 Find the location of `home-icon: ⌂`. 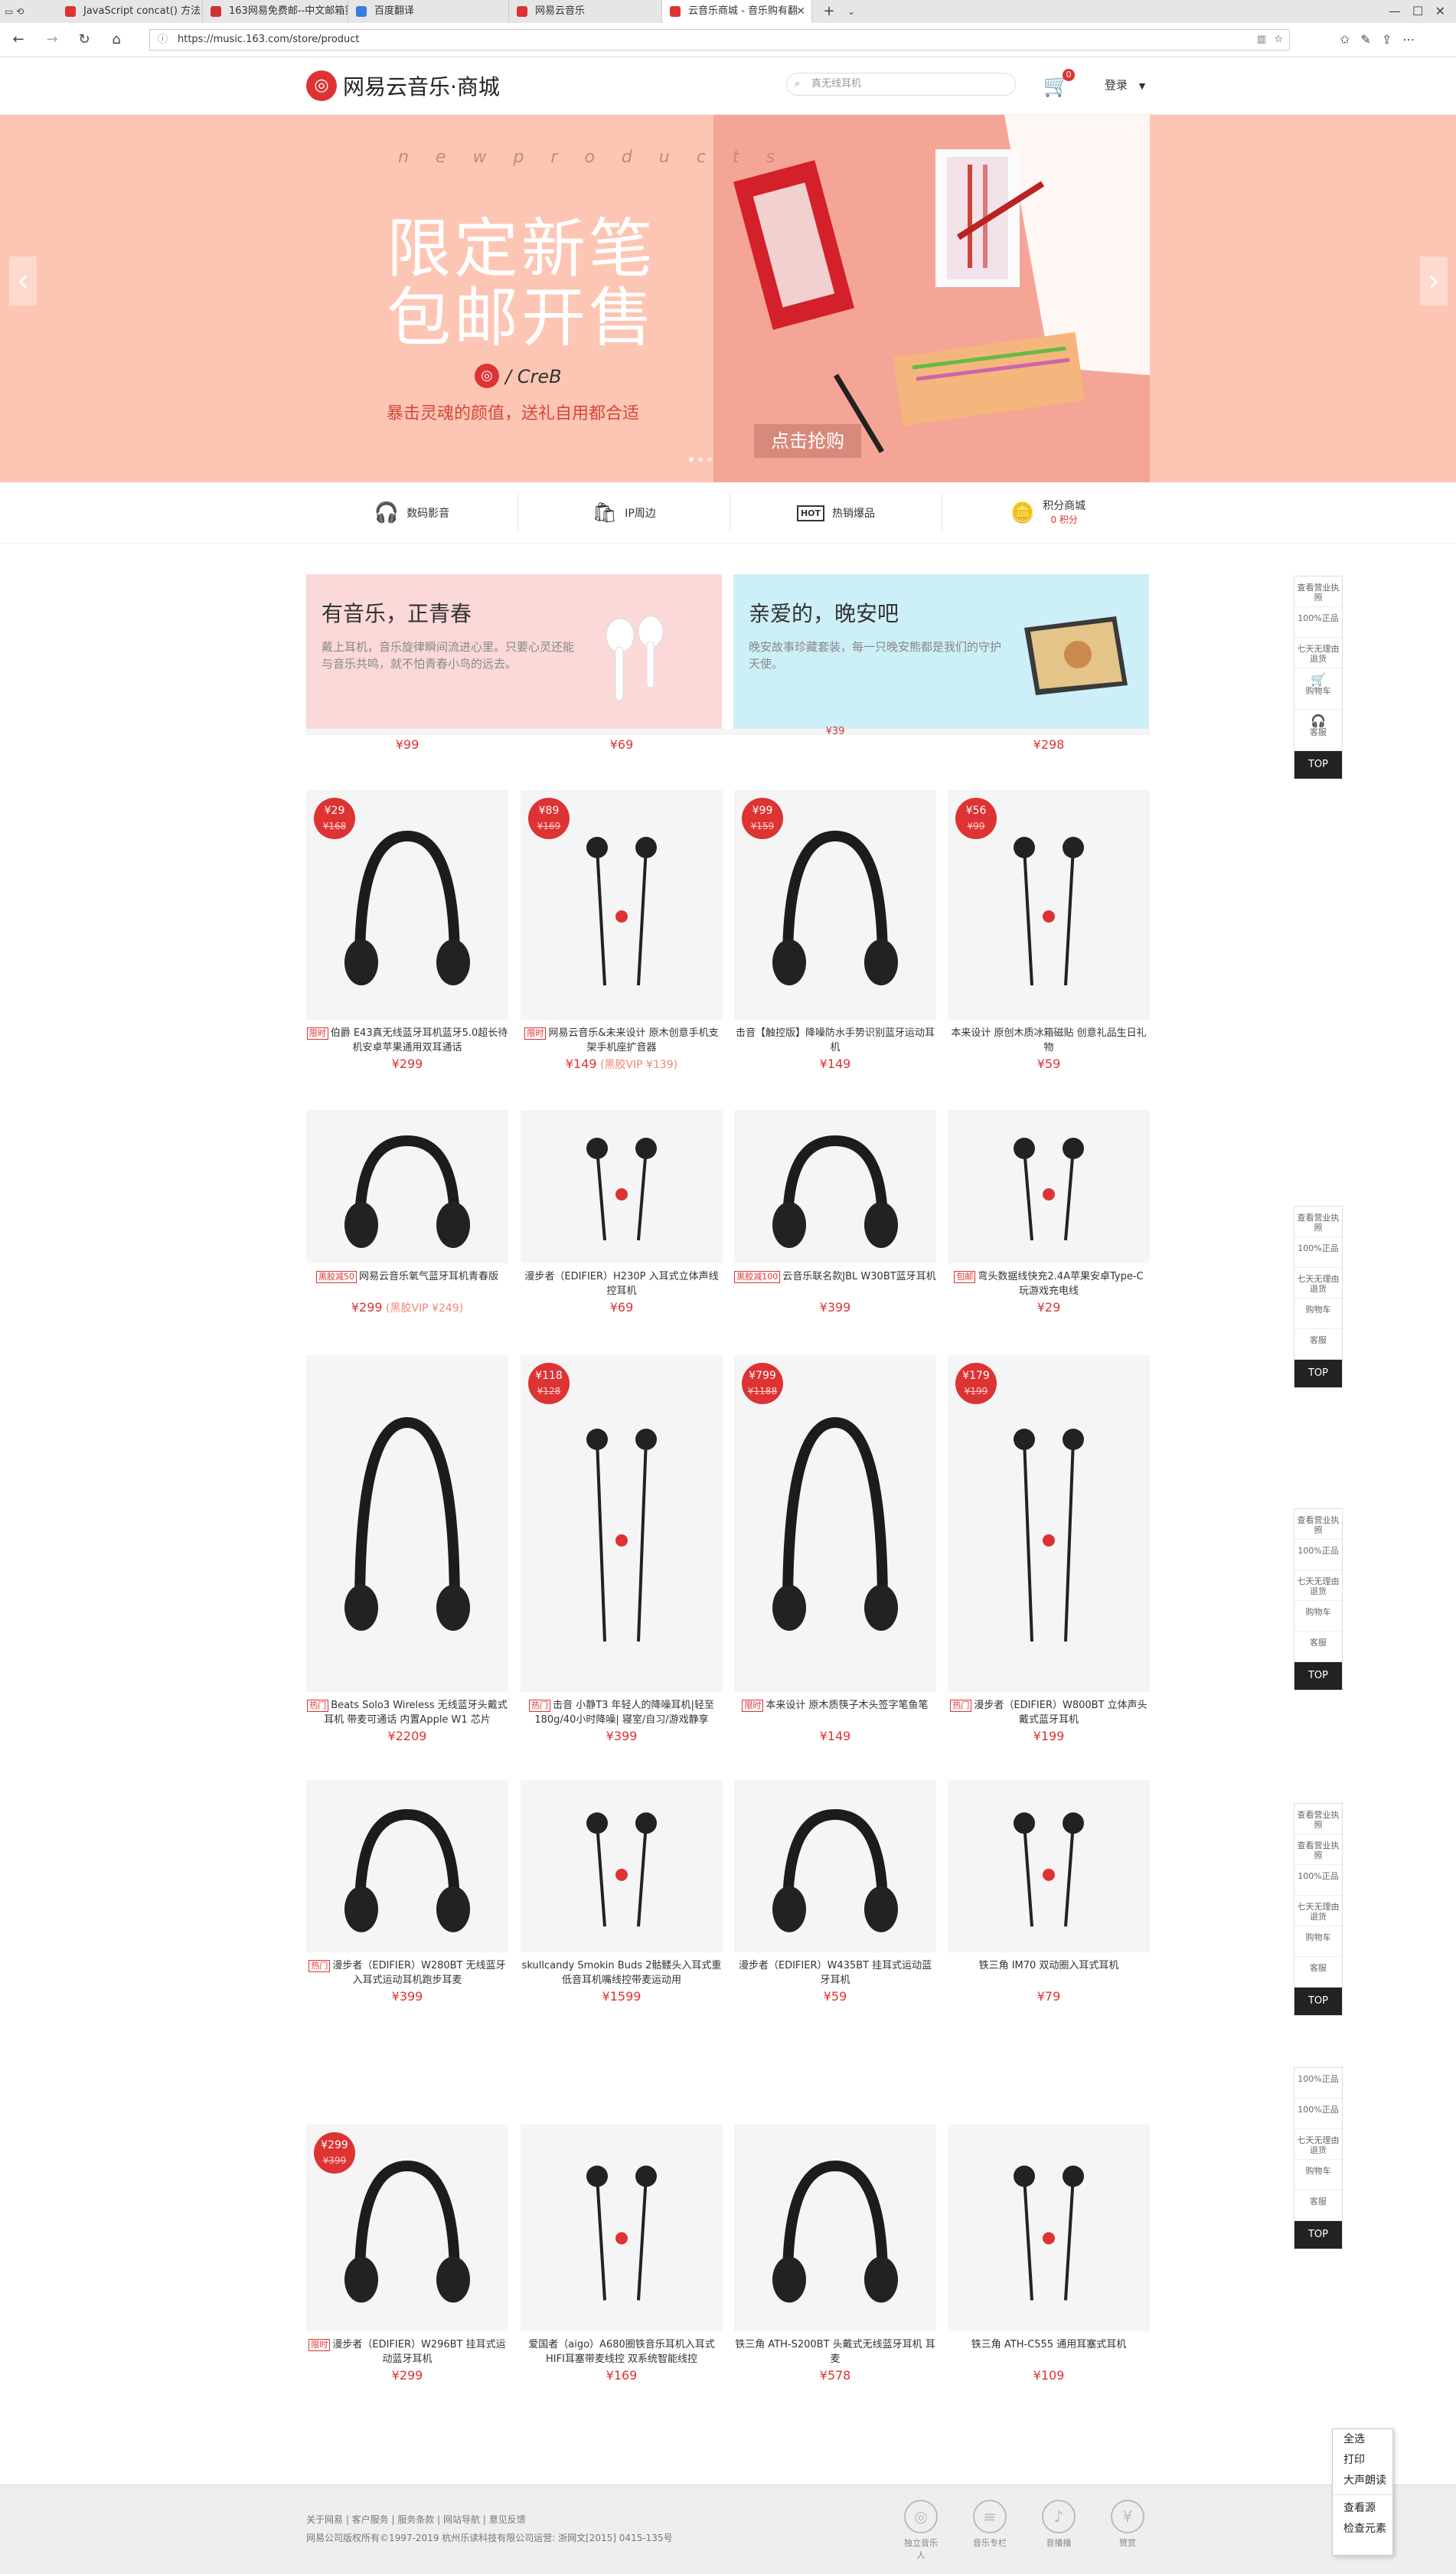

home-icon: ⌂ is located at coordinates (116, 40).